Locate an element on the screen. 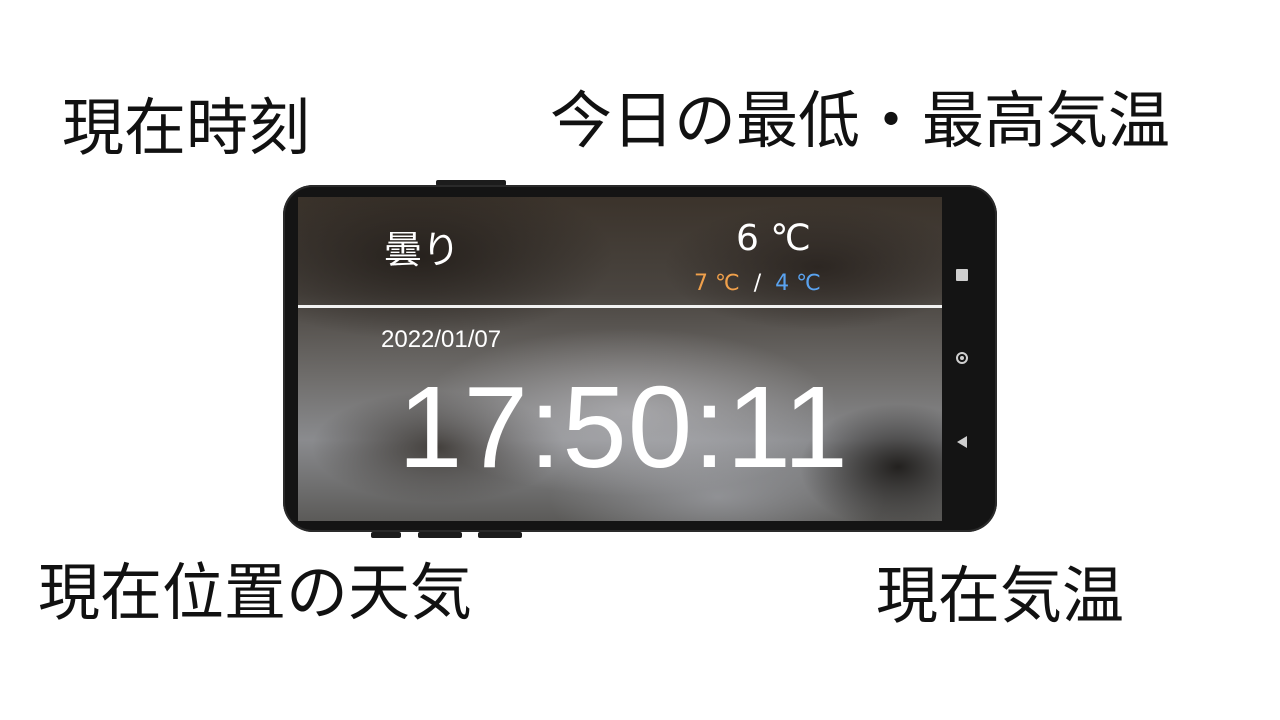 The width and height of the screenshot is (1280, 720). min-temperature: 4 ℃ is located at coordinates (798, 283).